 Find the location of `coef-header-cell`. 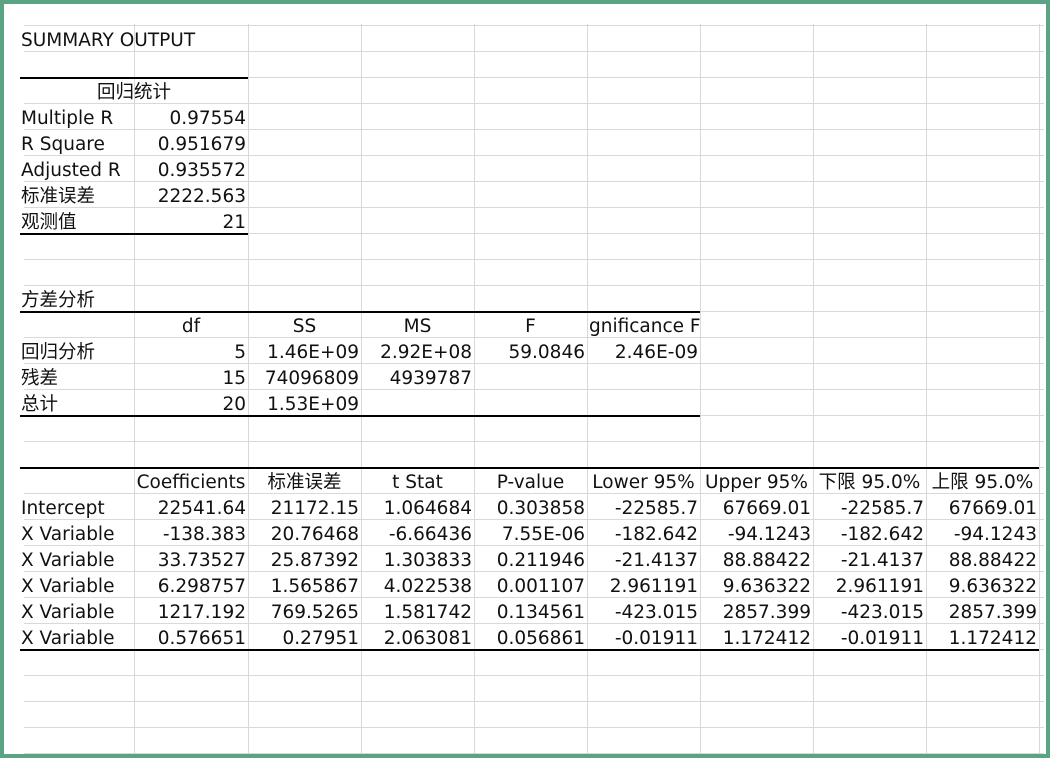

coef-header-cell is located at coordinates (76, 482).